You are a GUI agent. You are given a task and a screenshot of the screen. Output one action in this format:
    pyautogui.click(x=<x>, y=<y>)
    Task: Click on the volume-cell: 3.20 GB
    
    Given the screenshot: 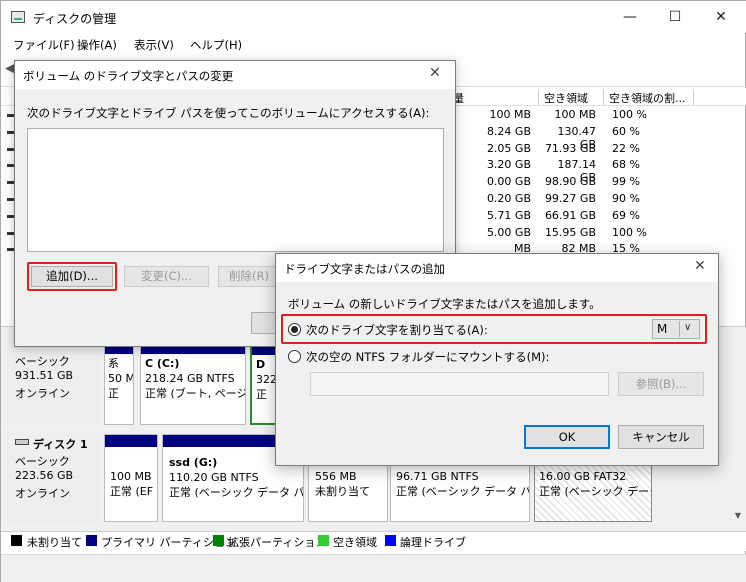 What is the action you would take?
    pyautogui.click(x=508, y=165)
    